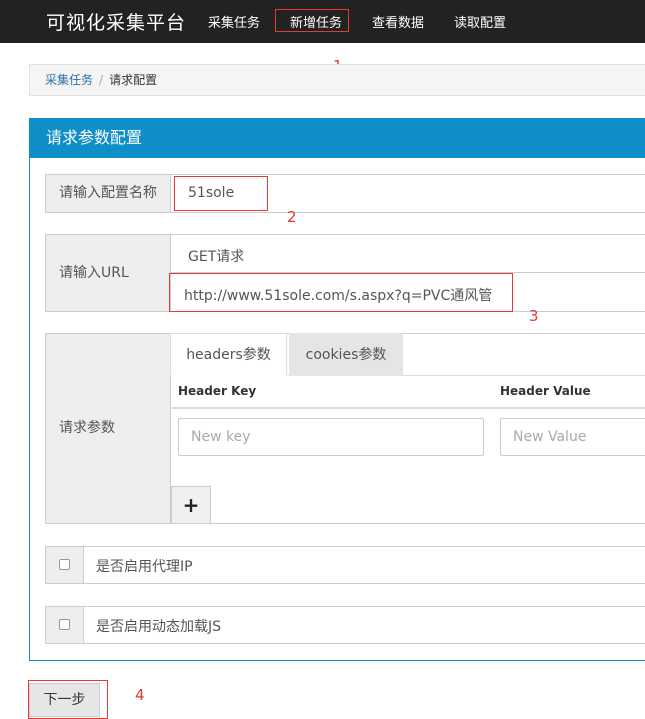 This screenshot has width=645, height=719. I want to click on annotation-4: 4, so click(140, 695).